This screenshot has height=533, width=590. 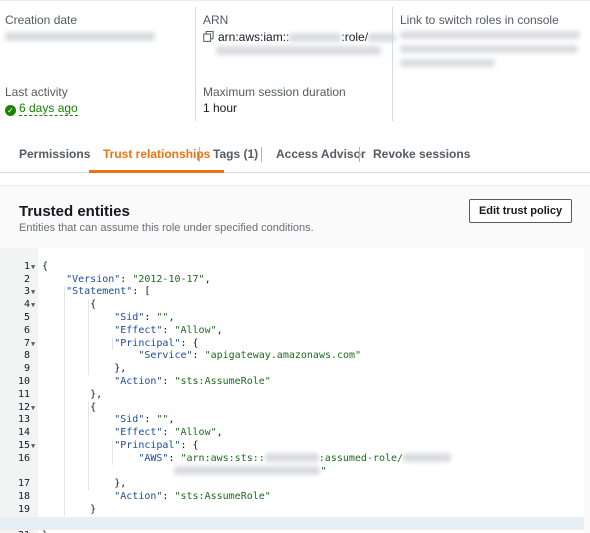 What do you see at coordinates (36, 92) in the screenshot?
I see `last-activity-label: Last activity` at bounding box center [36, 92].